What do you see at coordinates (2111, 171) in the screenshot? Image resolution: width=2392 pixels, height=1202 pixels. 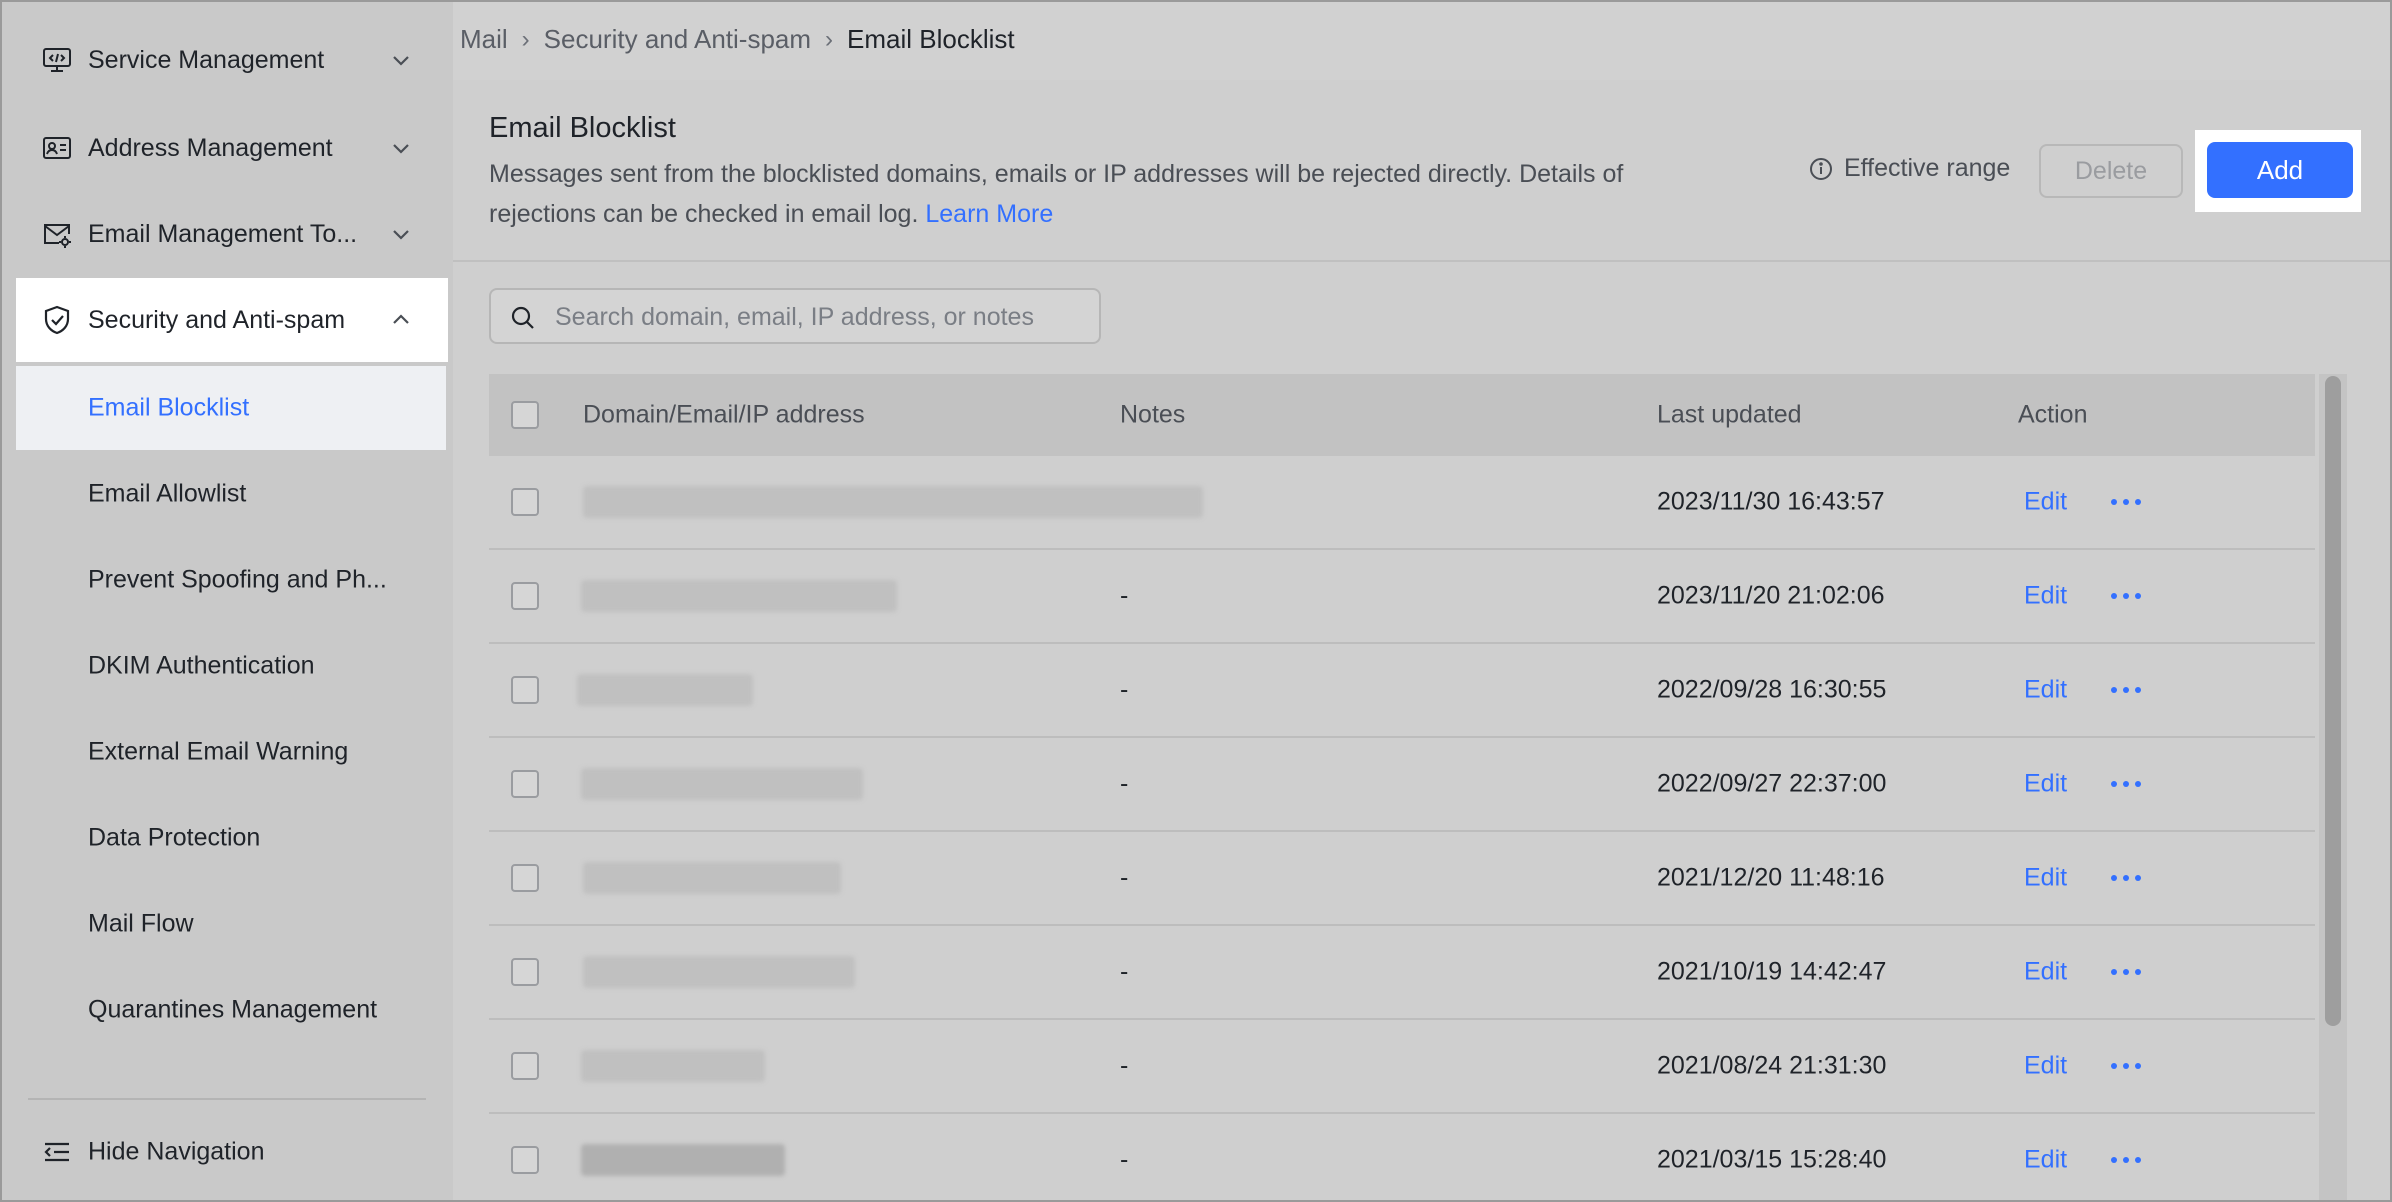 I see `delete-button: Delete` at bounding box center [2111, 171].